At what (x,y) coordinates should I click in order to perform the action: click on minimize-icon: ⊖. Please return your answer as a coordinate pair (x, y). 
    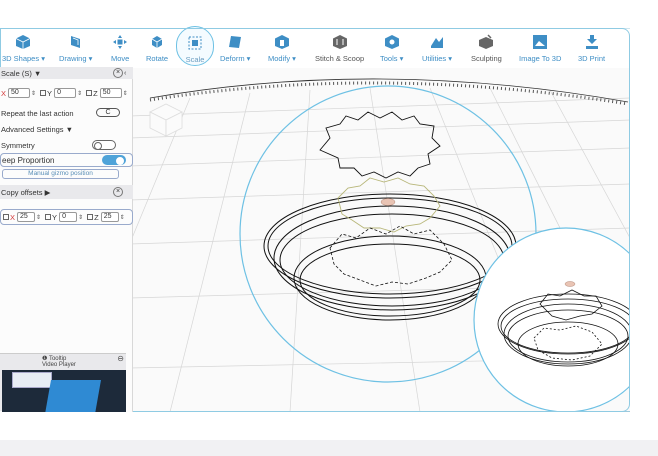
    Looking at the image, I should click on (120, 358).